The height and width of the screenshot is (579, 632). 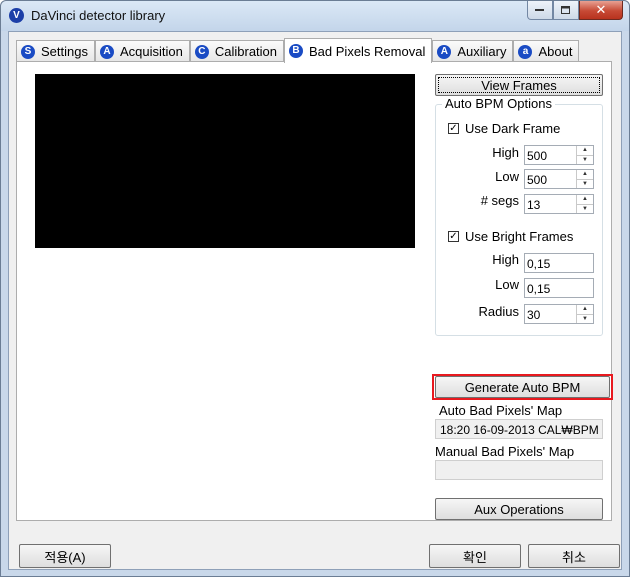 I want to click on close-icon: ✕, so click(x=601, y=9).